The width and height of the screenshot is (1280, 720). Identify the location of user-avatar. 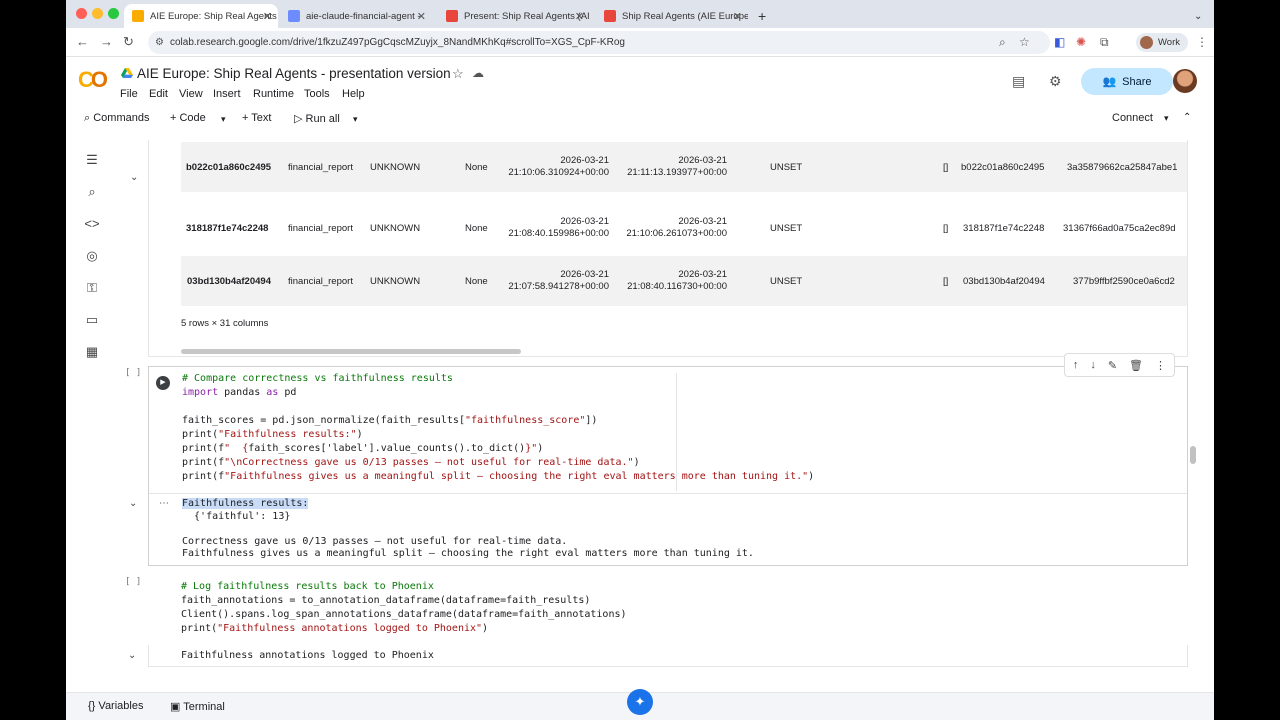
(1185, 81).